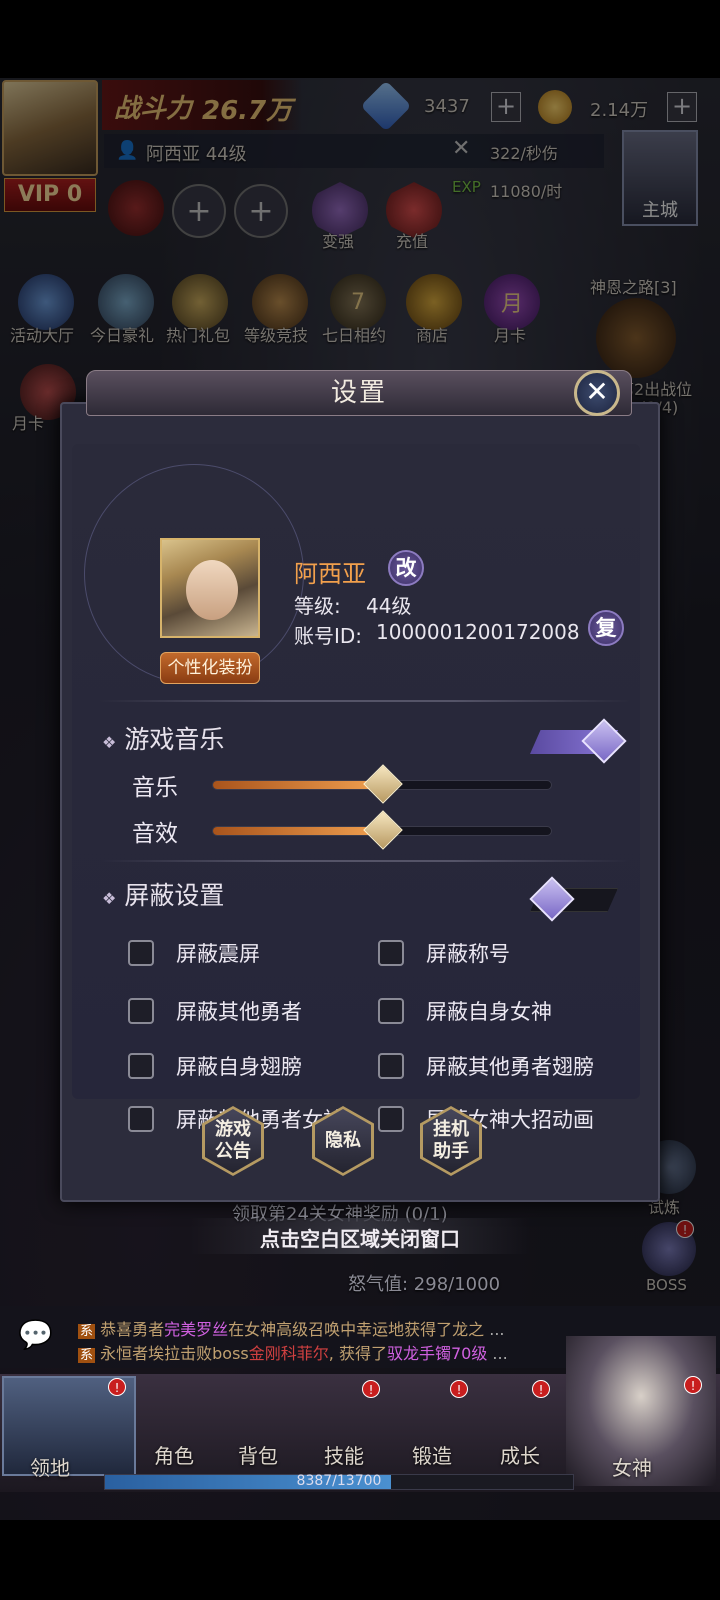  I want to click on dialog-title: 设置, so click(359, 393).